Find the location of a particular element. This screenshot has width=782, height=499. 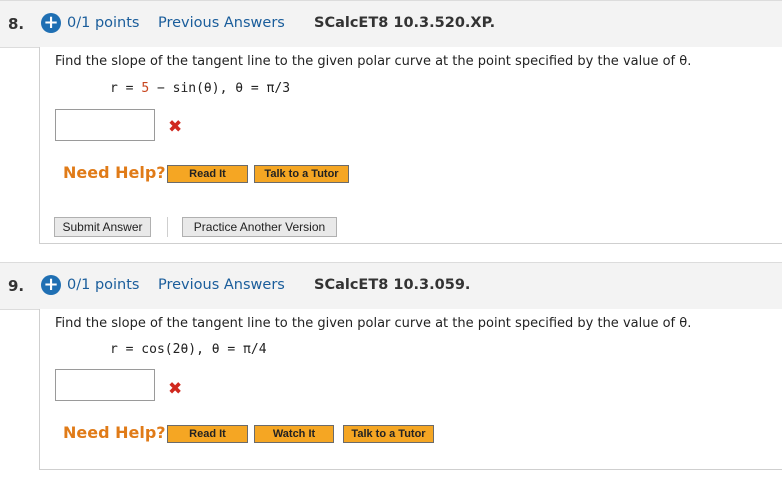

question-code: SCalcET8 10.3.520.XP. is located at coordinates (405, 23).